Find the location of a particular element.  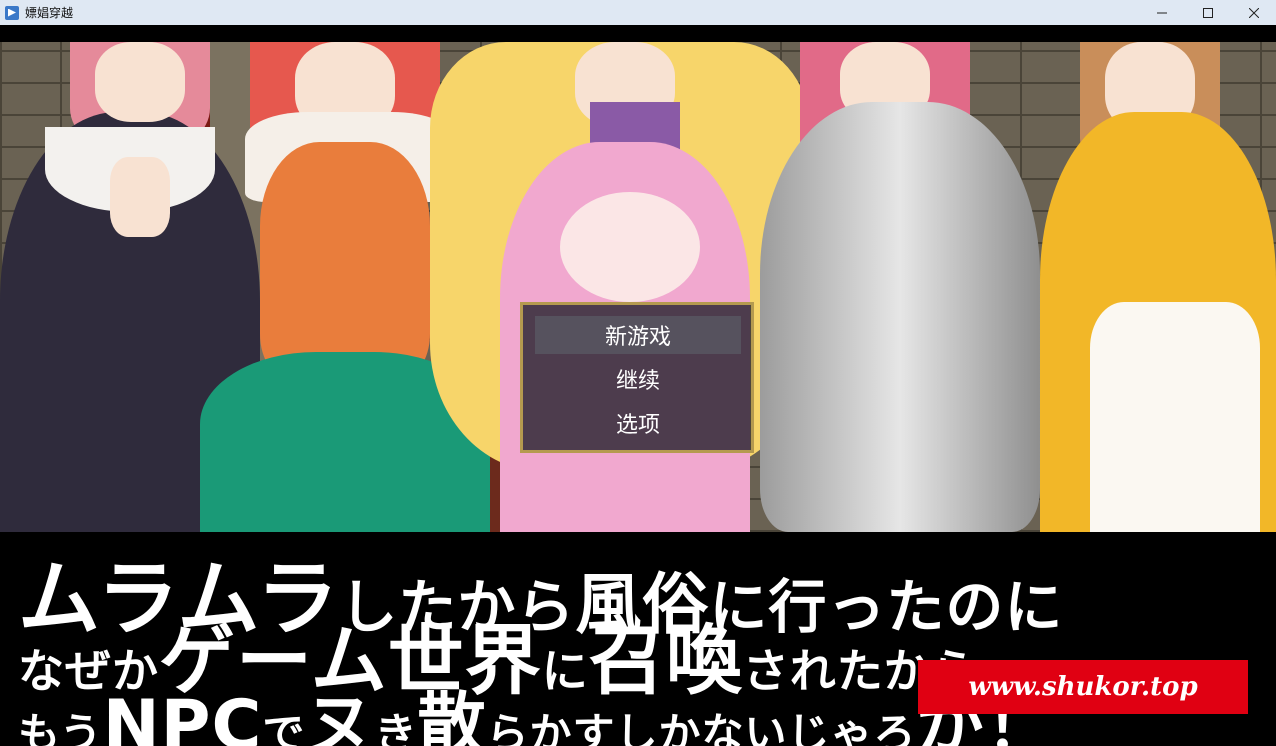

caption-text: もう is located at coordinates (60, 727).